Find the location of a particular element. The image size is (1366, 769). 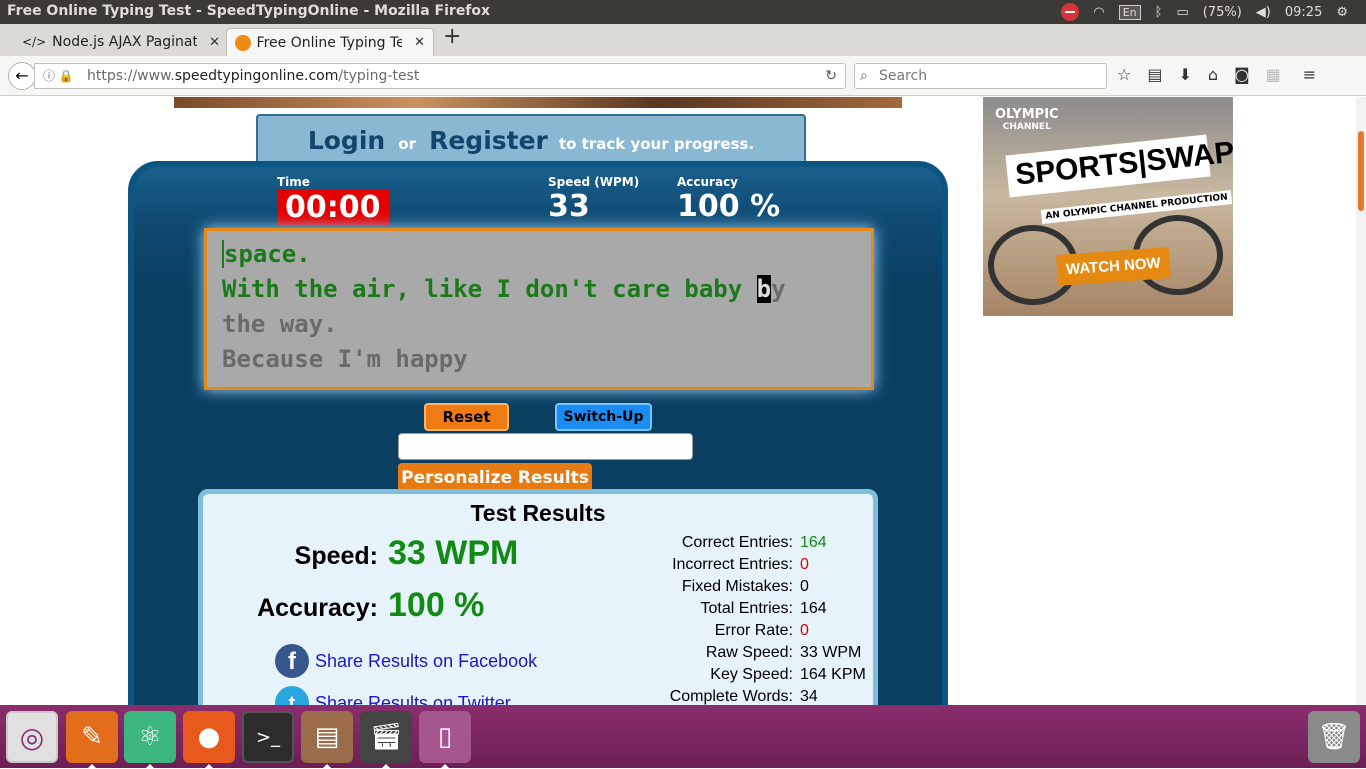

or-text: or is located at coordinates (407, 144).